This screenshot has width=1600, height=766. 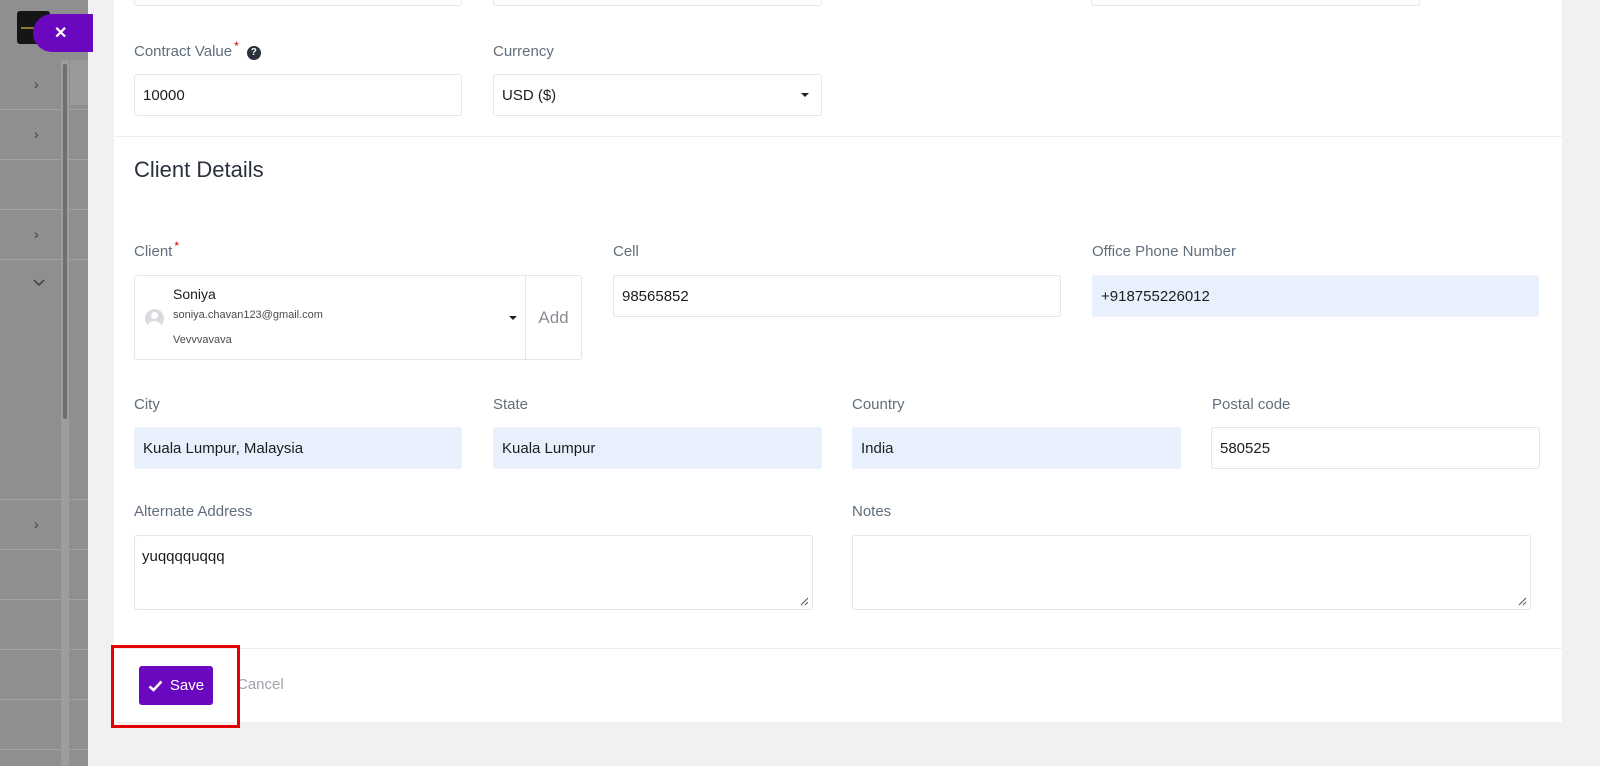 What do you see at coordinates (1164, 251) in the screenshot?
I see `office-phone-label: Office Phone Number` at bounding box center [1164, 251].